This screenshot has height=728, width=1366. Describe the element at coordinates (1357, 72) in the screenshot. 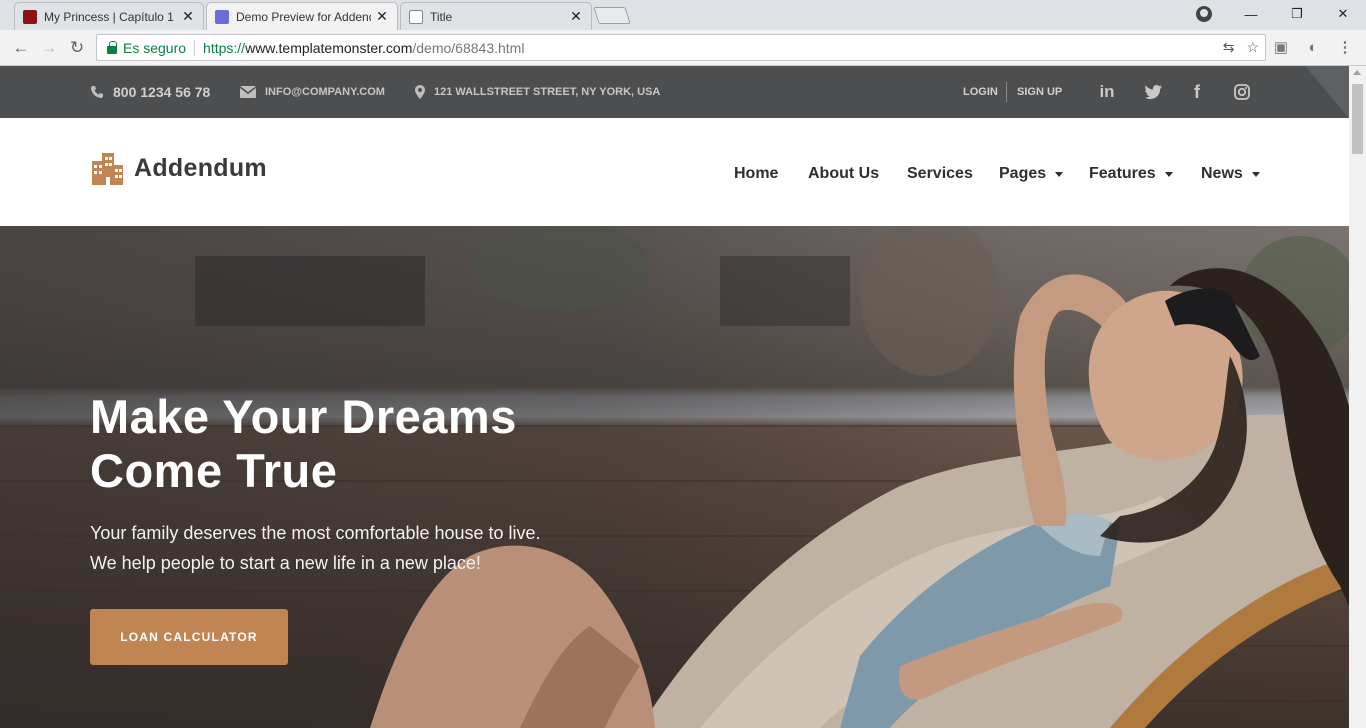

I see `scroll-up-arrow` at that location.